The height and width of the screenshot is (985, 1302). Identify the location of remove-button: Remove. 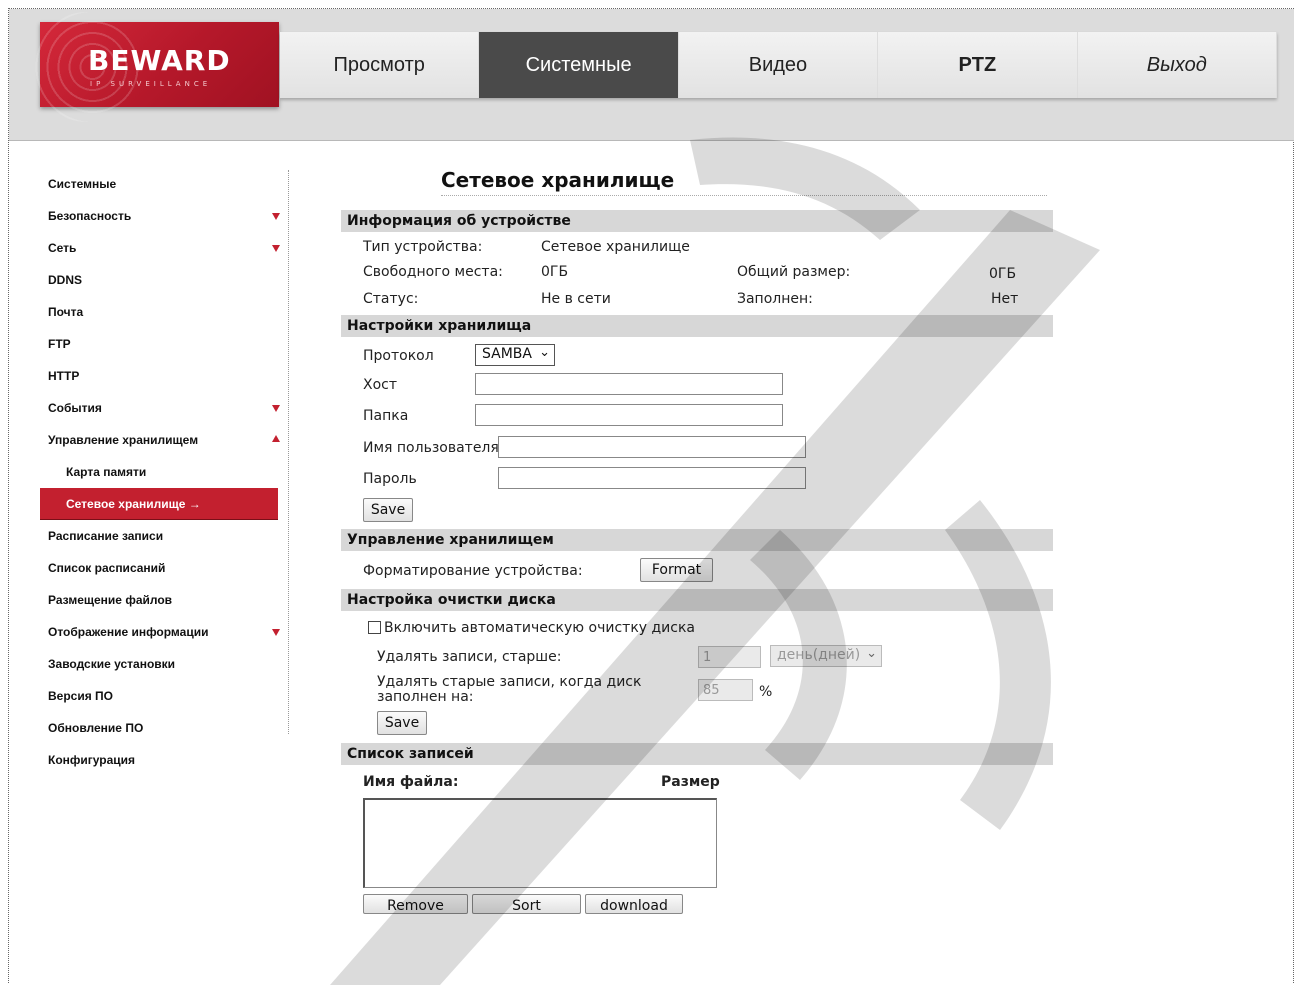
(415, 904).